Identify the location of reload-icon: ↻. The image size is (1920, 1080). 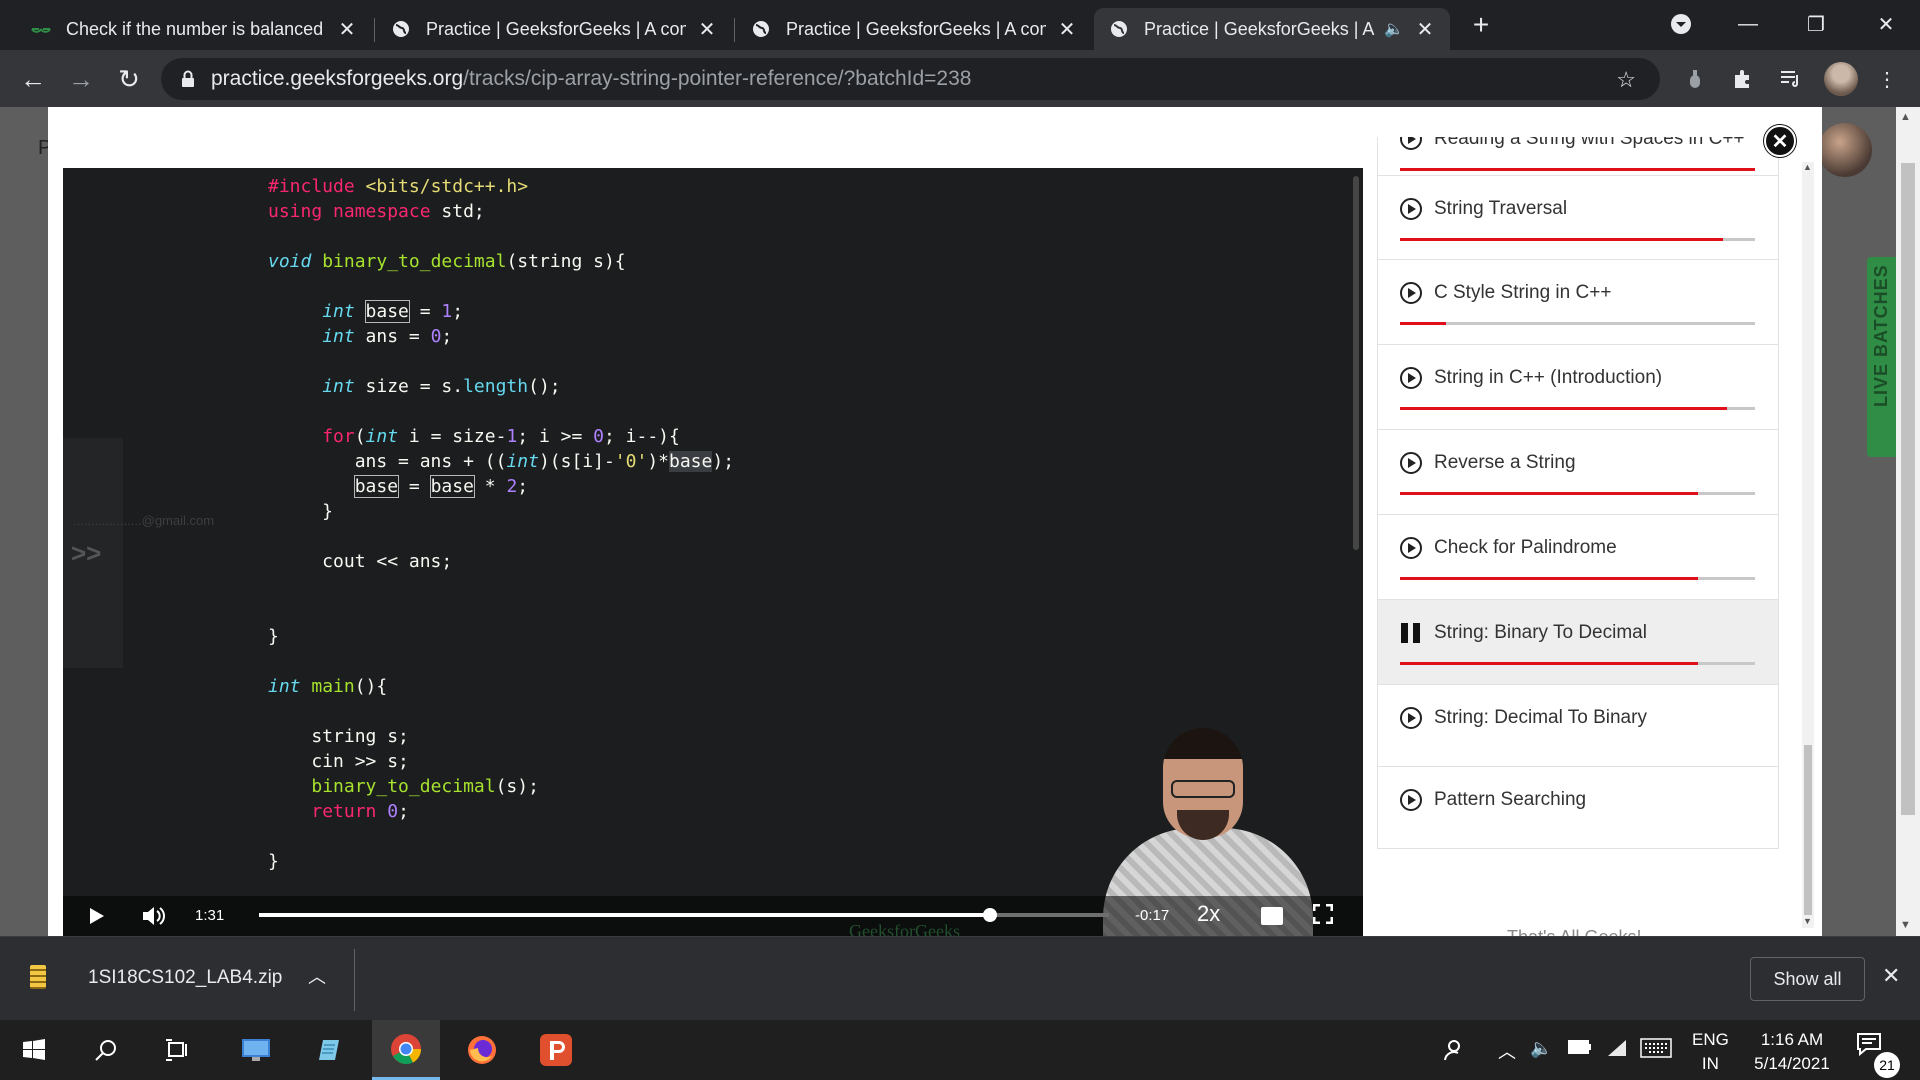
(129, 79).